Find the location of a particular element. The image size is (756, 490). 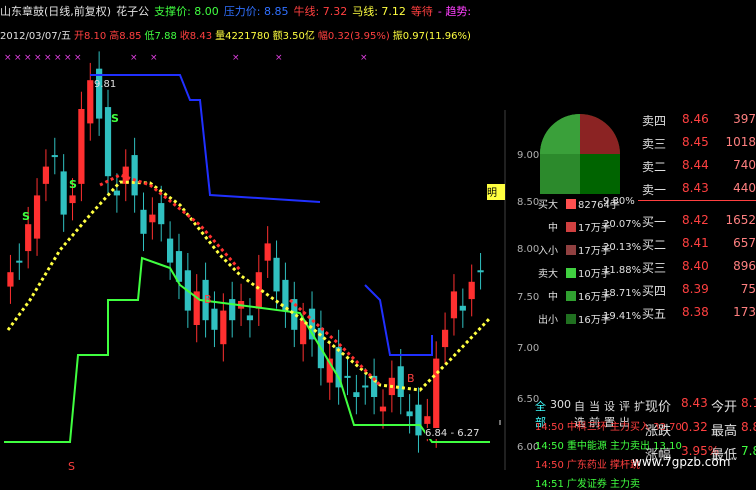

summary-value: 7.88 is located at coordinates (748, 451).